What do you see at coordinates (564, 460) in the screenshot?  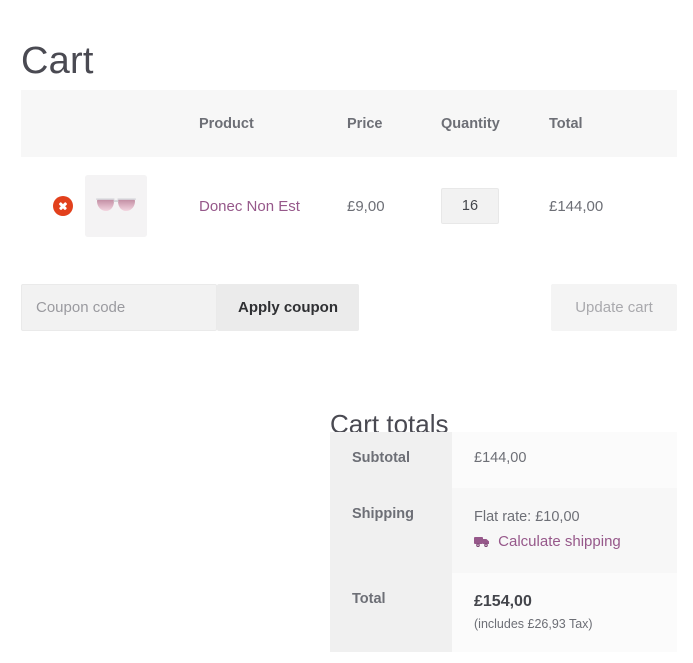 I see `subtotal-value: £144,00` at bounding box center [564, 460].